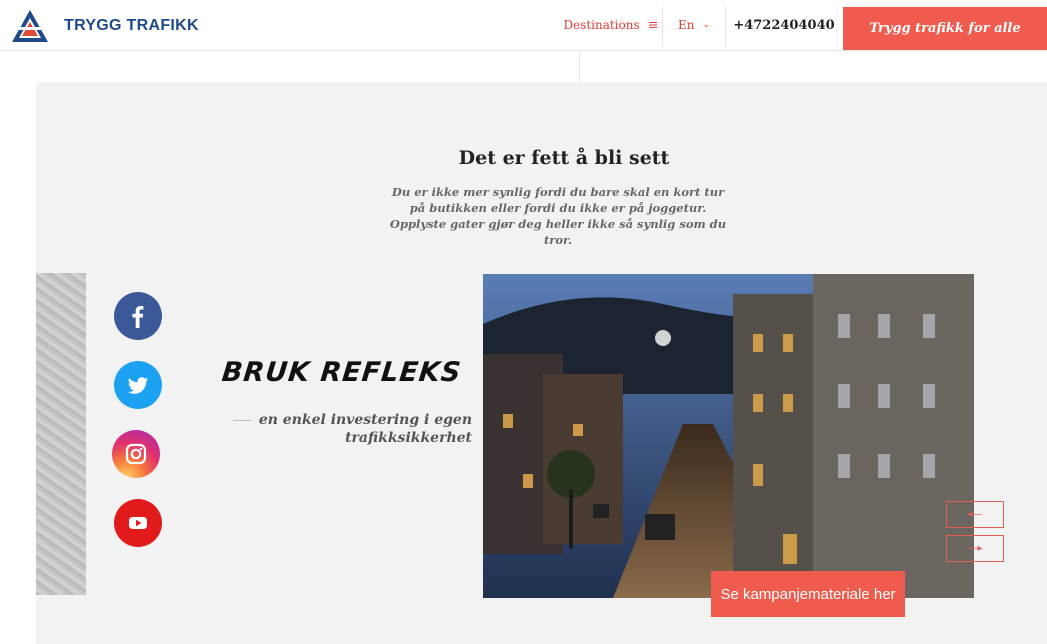 This screenshot has height=644, width=1047. What do you see at coordinates (30, 26) in the screenshot?
I see `logo-icon` at bounding box center [30, 26].